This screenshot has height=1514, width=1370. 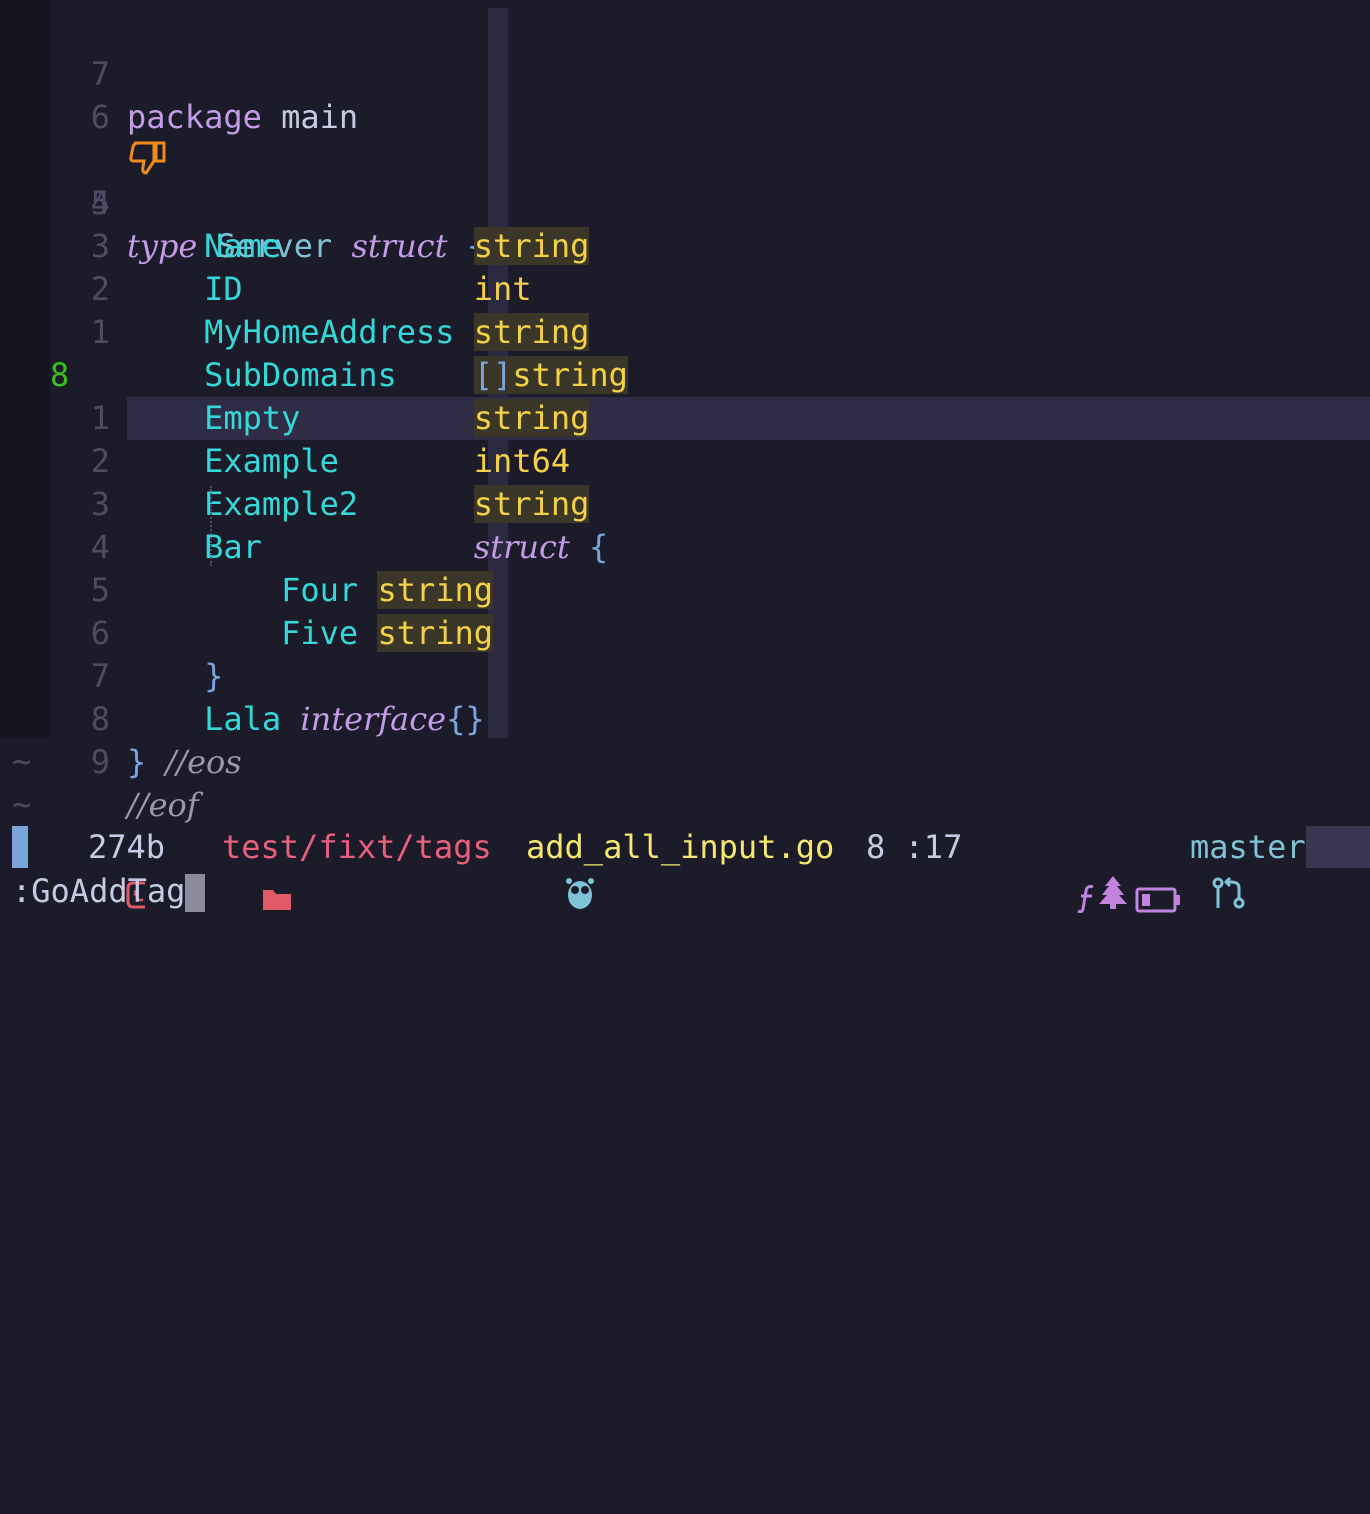 What do you see at coordinates (89, 135) in the screenshot?
I see `thumbs-down-icon` at bounding box center [89, 135].